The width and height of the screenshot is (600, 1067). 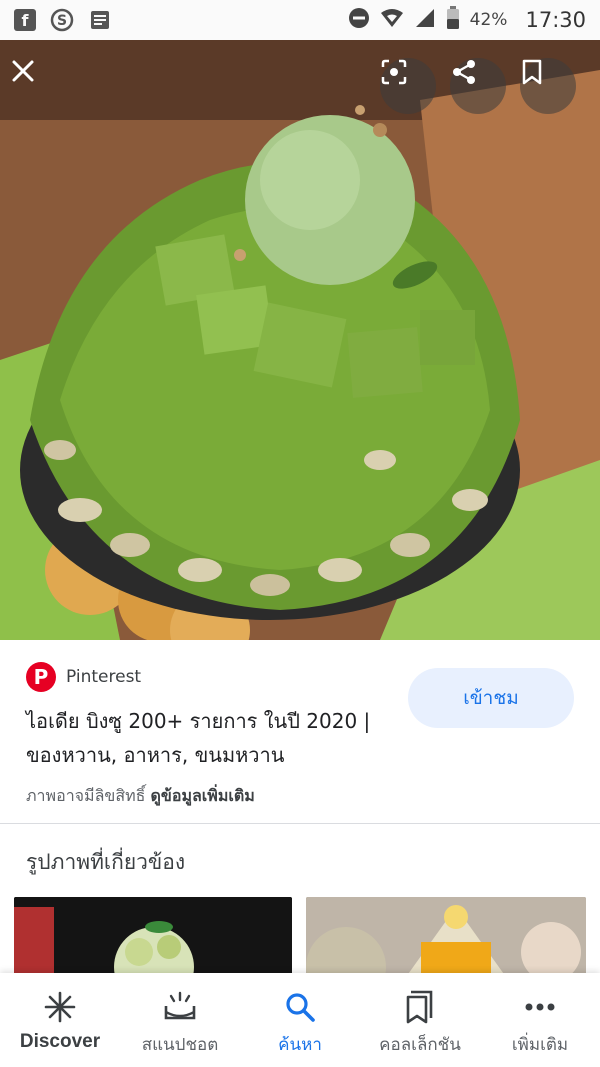 I want to click on nav-collections: คอลเล็กชัน, so click(x=420, y=1020).